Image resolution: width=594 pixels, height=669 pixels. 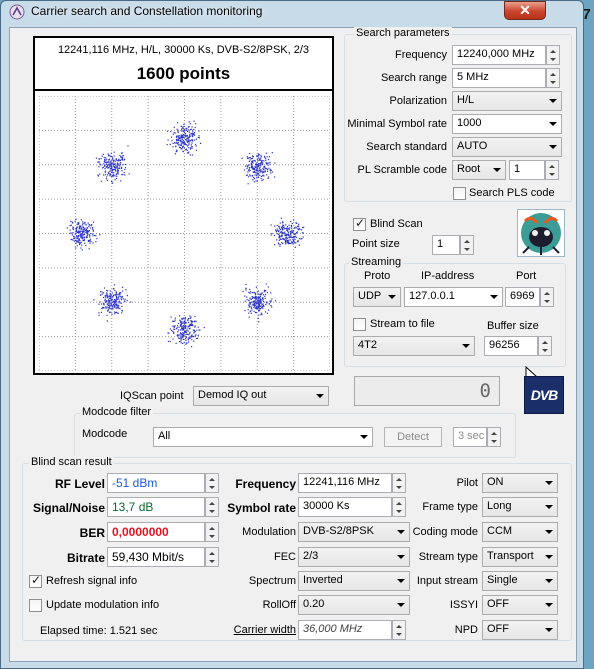 I want to click on ip-address-dropdown: 127.0.0.1, so click(x=453, y=297).